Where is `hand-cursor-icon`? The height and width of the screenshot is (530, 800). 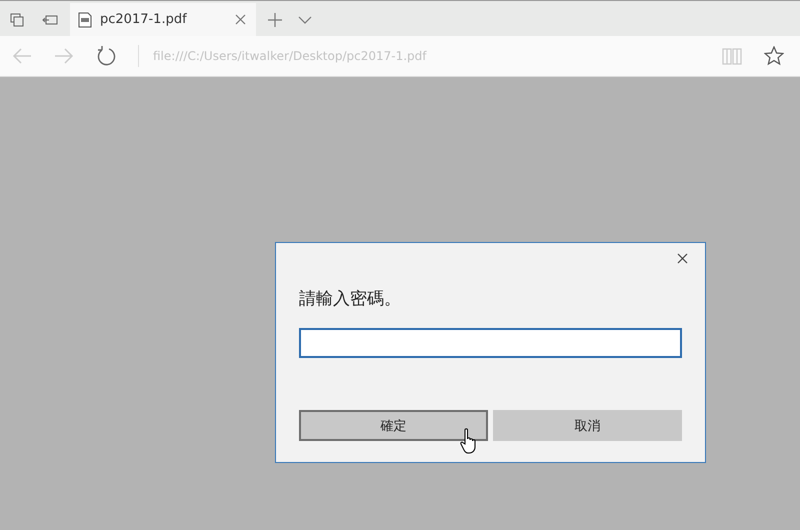 hand-cursor-icon is located at coordinates (469, 441).